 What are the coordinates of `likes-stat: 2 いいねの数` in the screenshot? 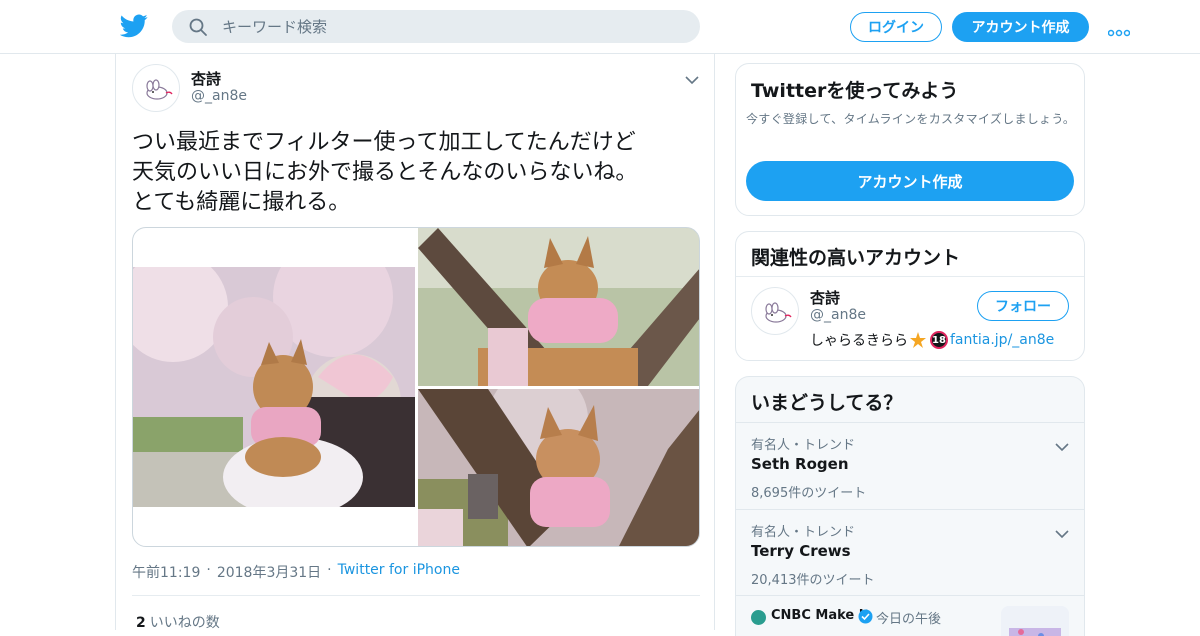 It's located at (178, 622).